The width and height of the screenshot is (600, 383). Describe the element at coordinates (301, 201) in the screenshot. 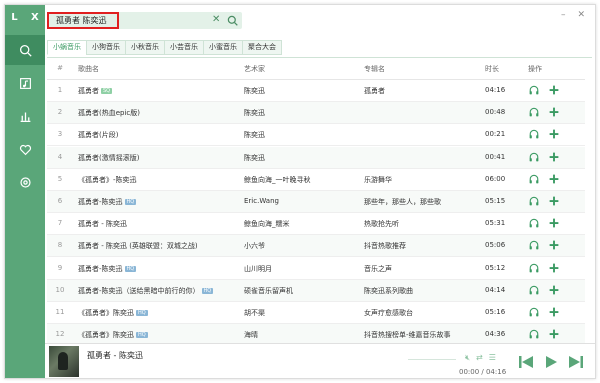

I see `song-artist: Eric.Wang` at that location.